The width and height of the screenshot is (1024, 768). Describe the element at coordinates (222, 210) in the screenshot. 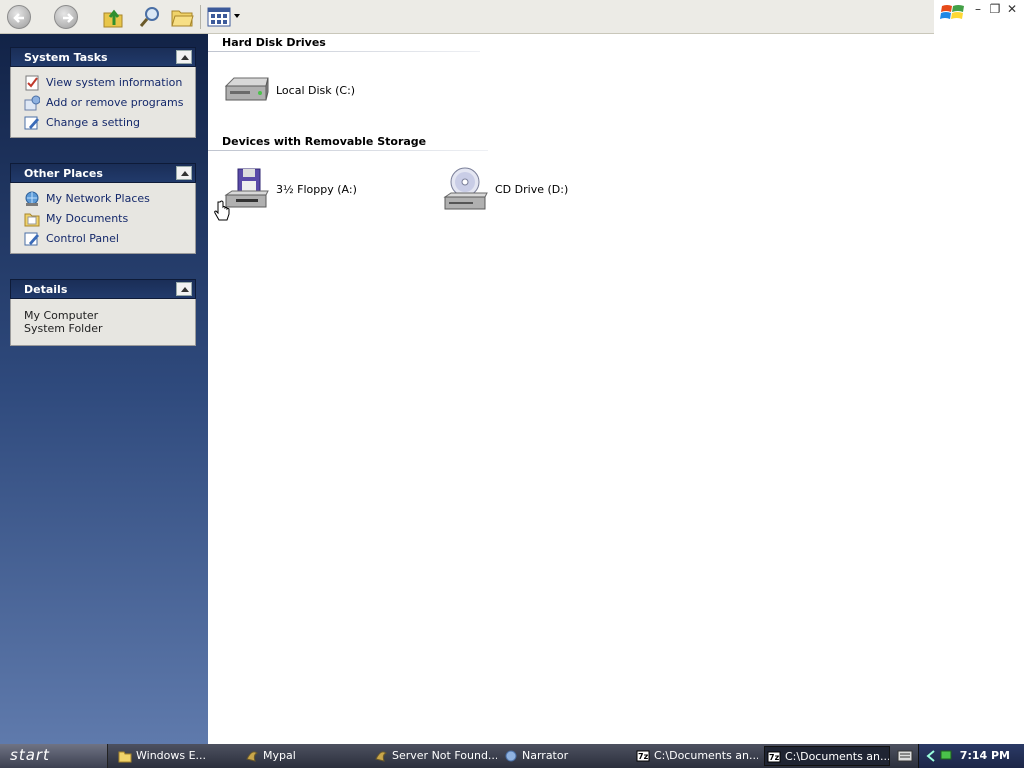

I see `hand-cursor-icon` at that location.